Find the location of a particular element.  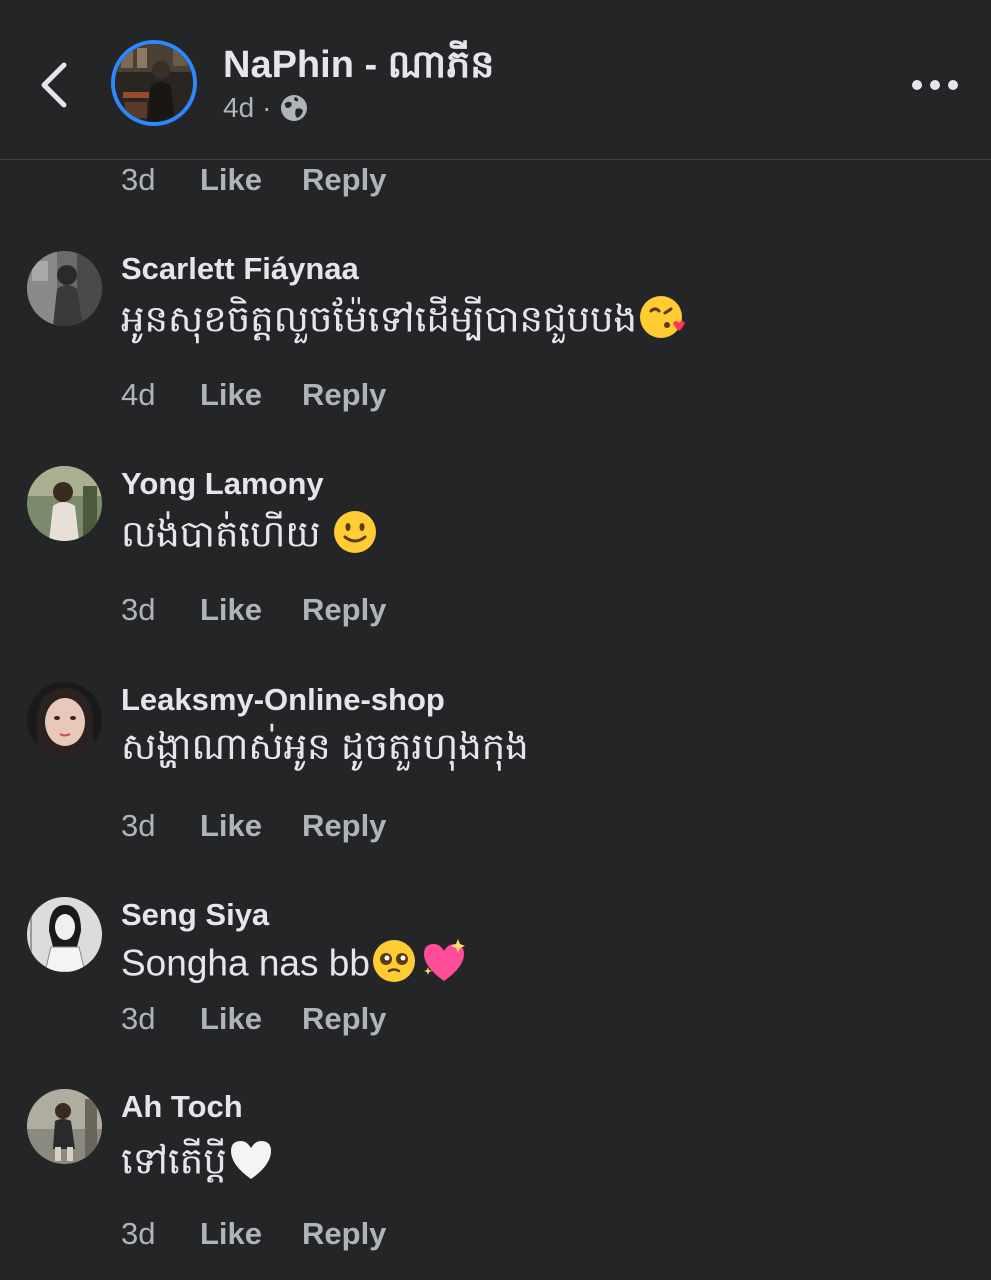

comment-author: Scarlett Fiáynaa is located at coordinates (240, 269).